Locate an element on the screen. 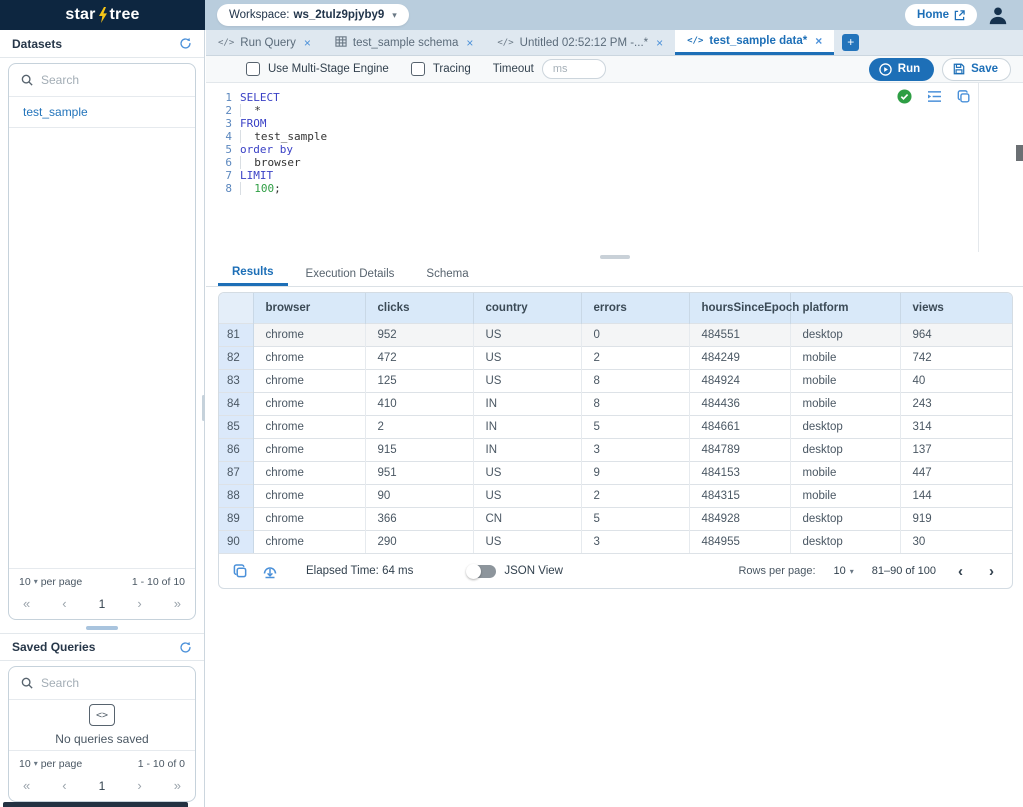  saved-queries-first-page-button: « is located at coordinates (26, 785).